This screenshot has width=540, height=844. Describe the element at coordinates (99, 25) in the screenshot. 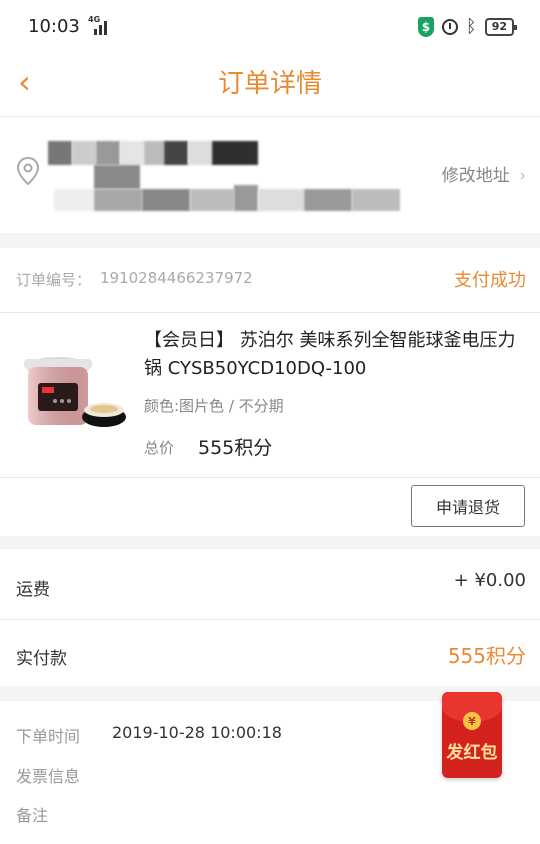

I see `signal-icon: 4G` at that location.